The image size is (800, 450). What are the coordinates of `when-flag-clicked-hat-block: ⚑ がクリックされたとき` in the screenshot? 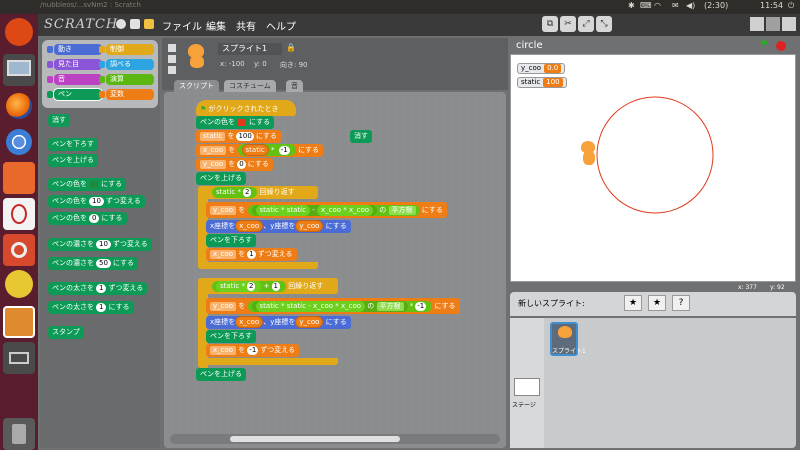 It's located at (246, 108).